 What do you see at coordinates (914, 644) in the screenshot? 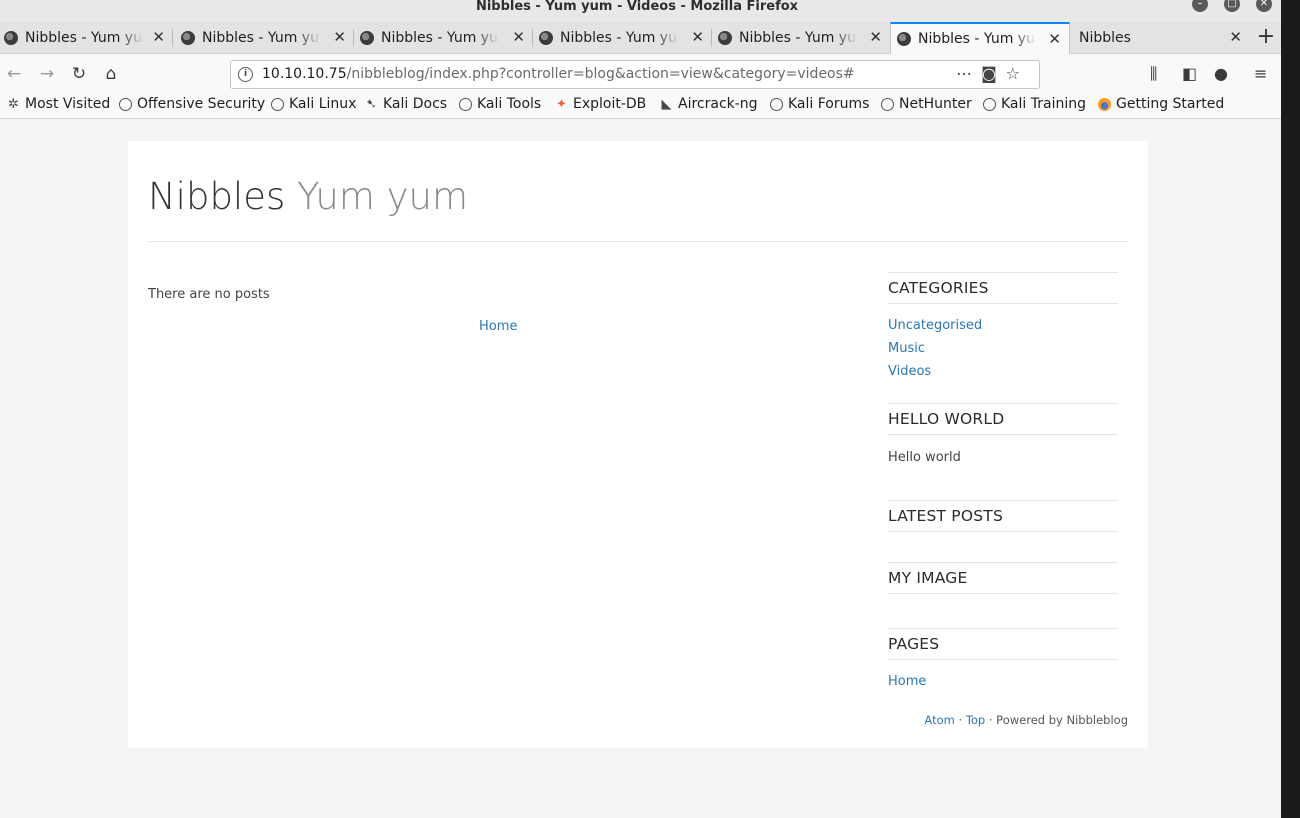
I see `pages-heading: PAGES` at bounding box center [914, 644].